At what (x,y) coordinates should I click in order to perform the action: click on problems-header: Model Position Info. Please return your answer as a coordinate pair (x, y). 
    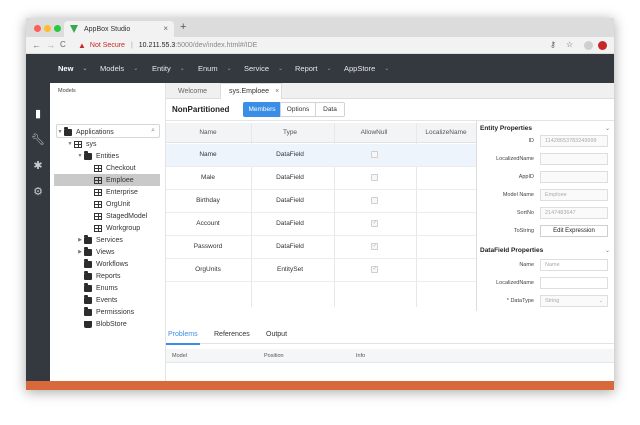
    Looking at the image, I should click on (390, 356).